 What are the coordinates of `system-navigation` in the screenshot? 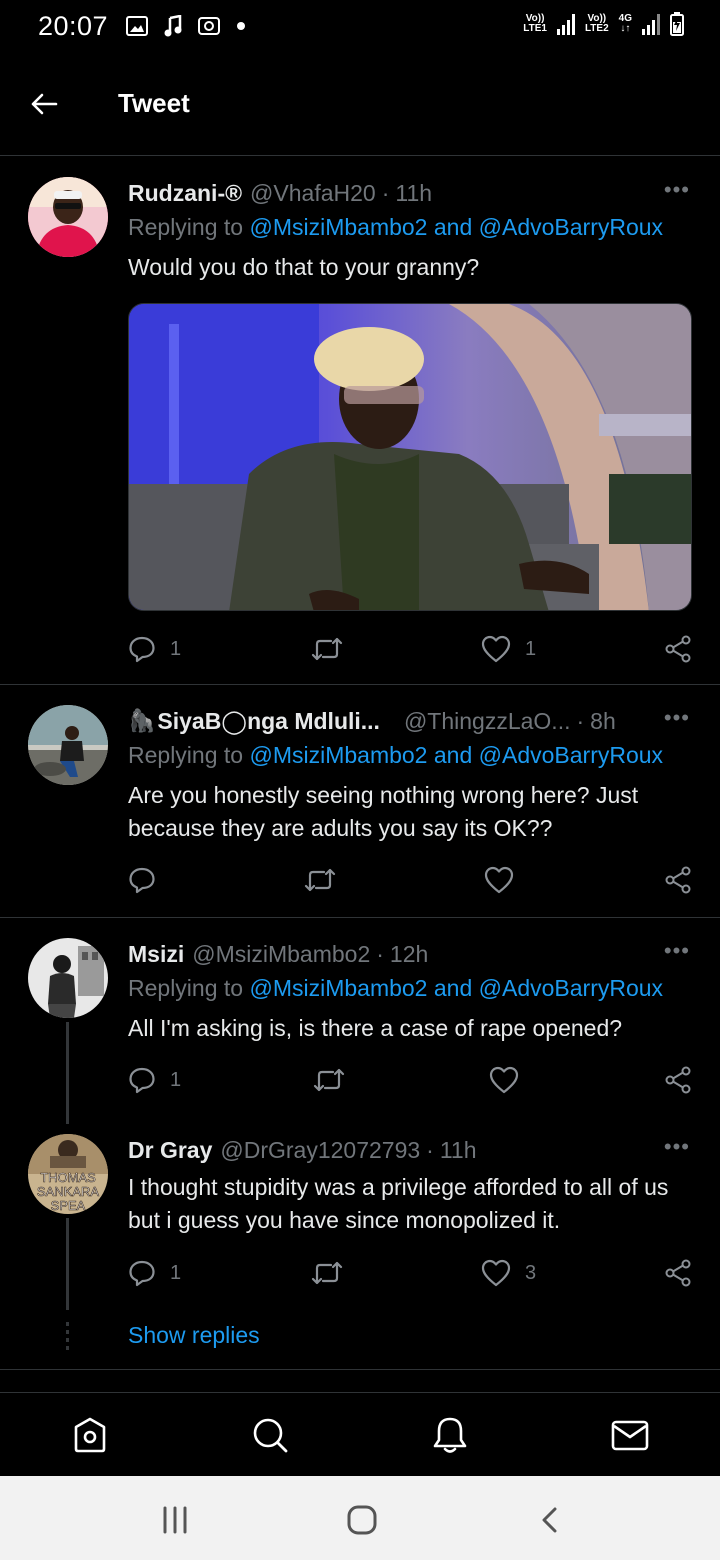 It's located at (360, 1518).